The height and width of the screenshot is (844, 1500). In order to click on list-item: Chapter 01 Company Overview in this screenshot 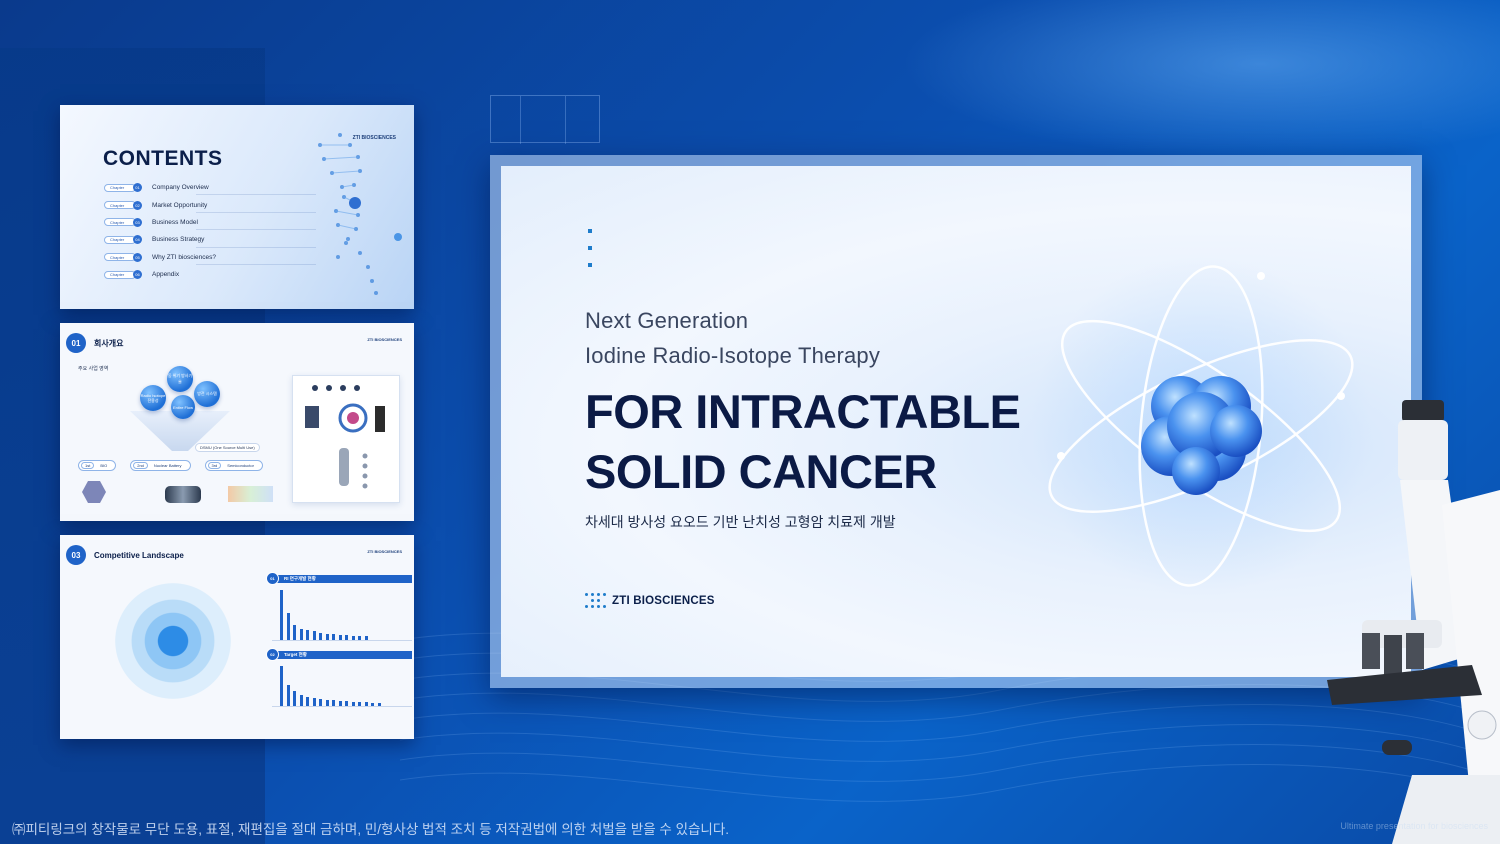, I will do `click(210, 187)`.